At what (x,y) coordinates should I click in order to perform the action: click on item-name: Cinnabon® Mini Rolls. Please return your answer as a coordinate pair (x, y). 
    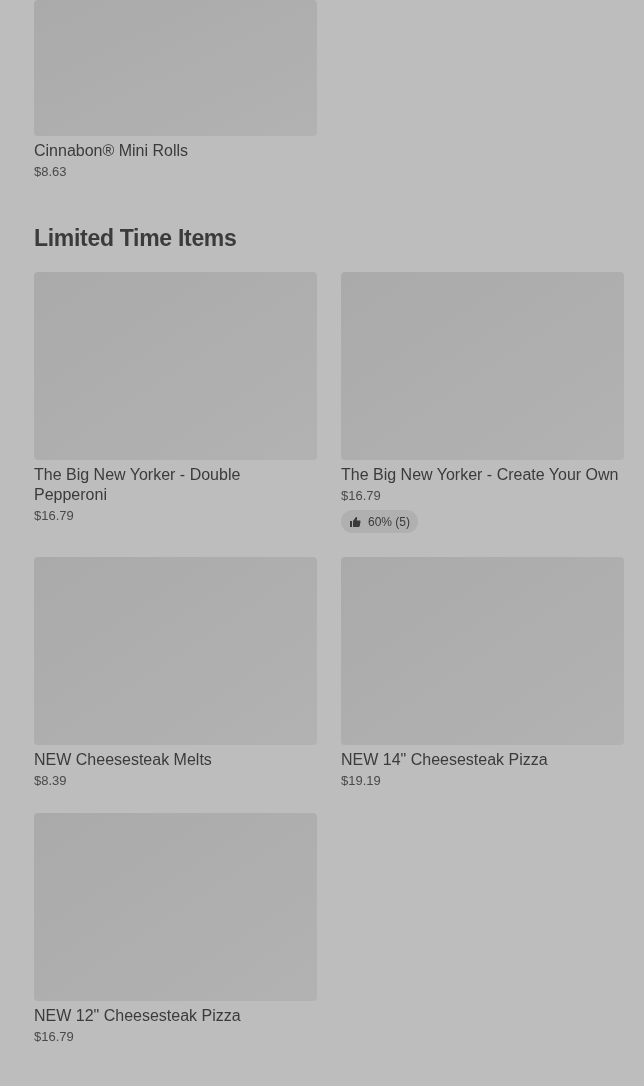
    Looking at the image, I should click on (112, 151).